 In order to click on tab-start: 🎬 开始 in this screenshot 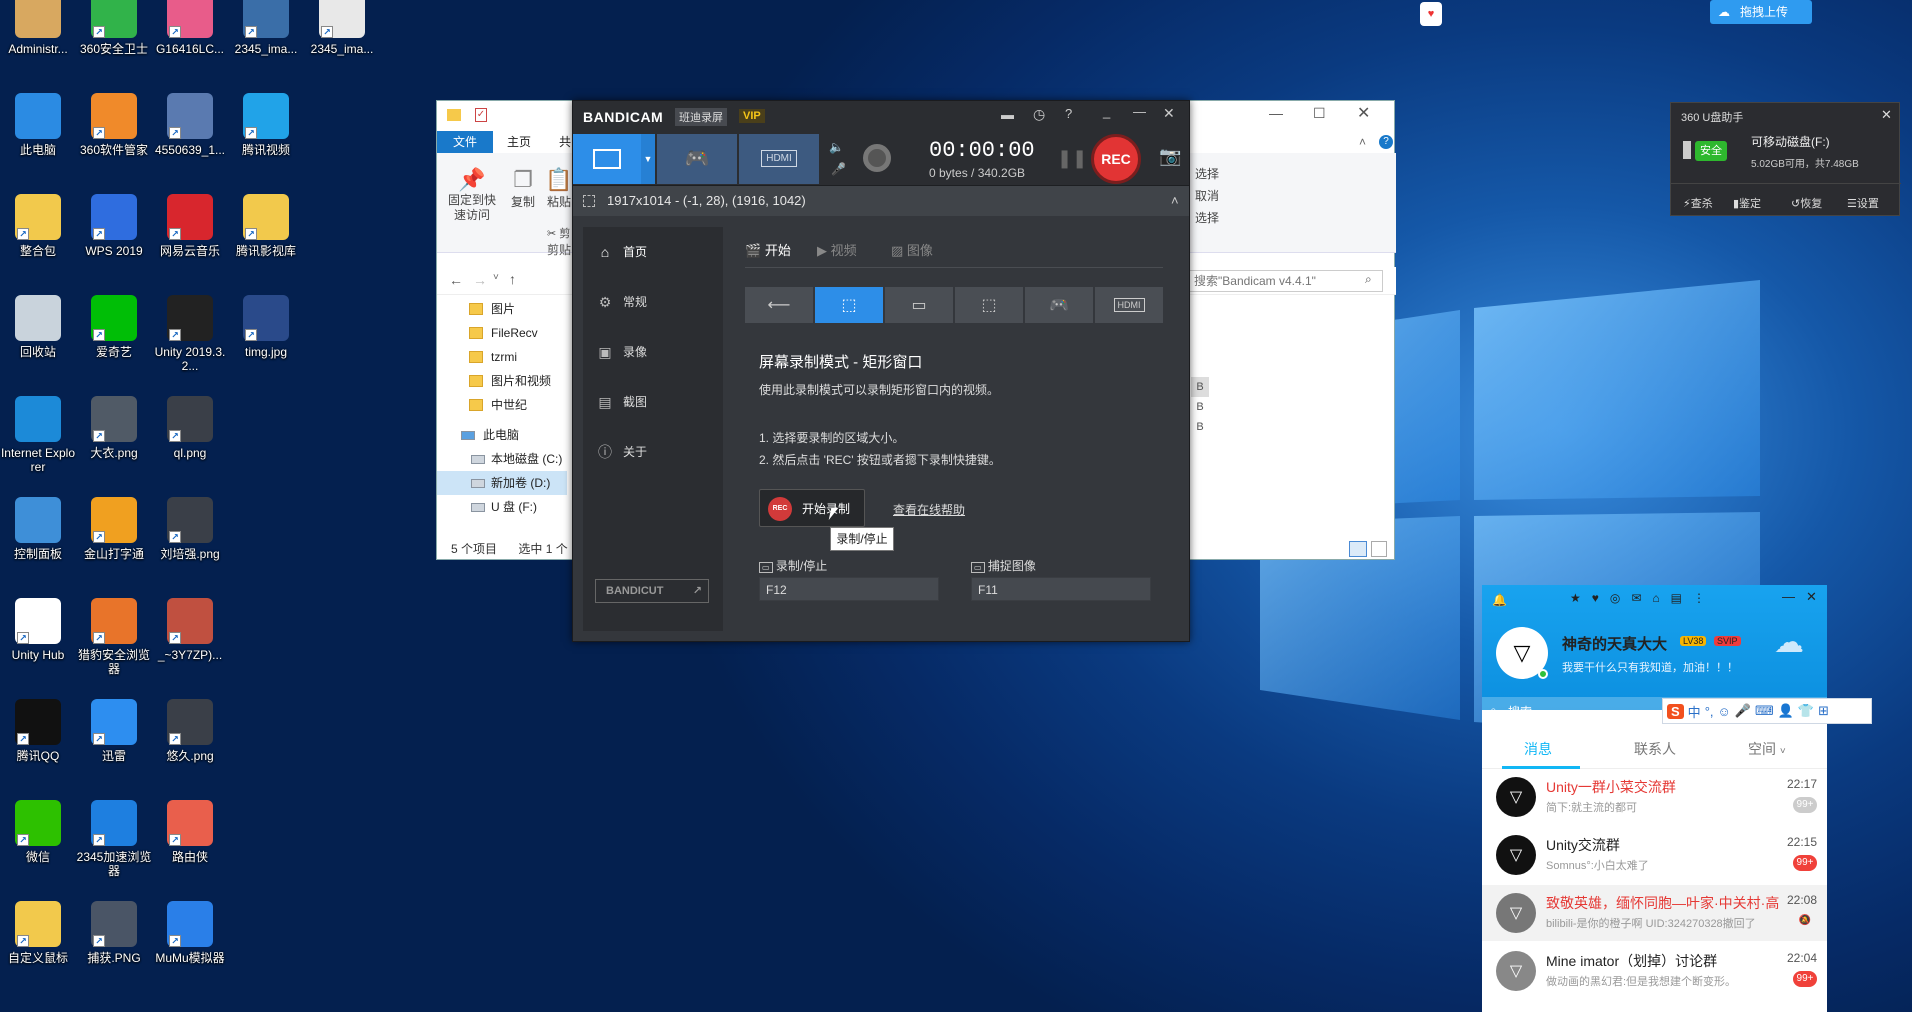, I will do `click(768, 251)`.